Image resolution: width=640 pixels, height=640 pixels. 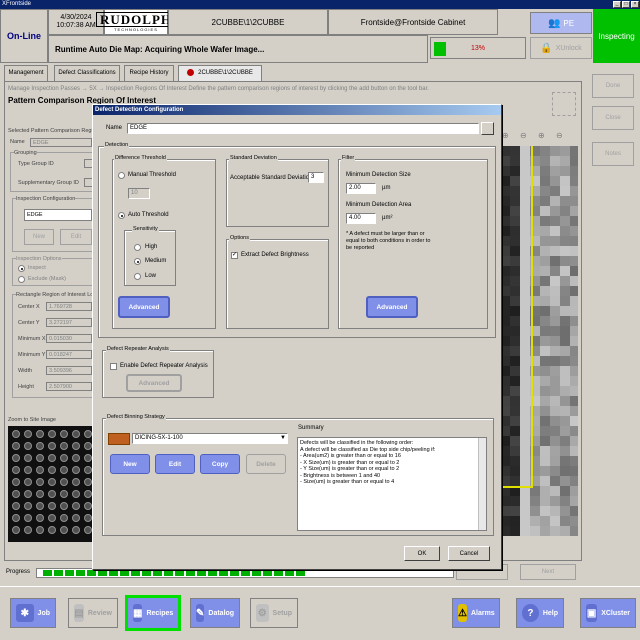 What do you see at coordinates (348, 158) in the screenshot?
I see `filter-title: Filter` at bounding box center [348, 158].